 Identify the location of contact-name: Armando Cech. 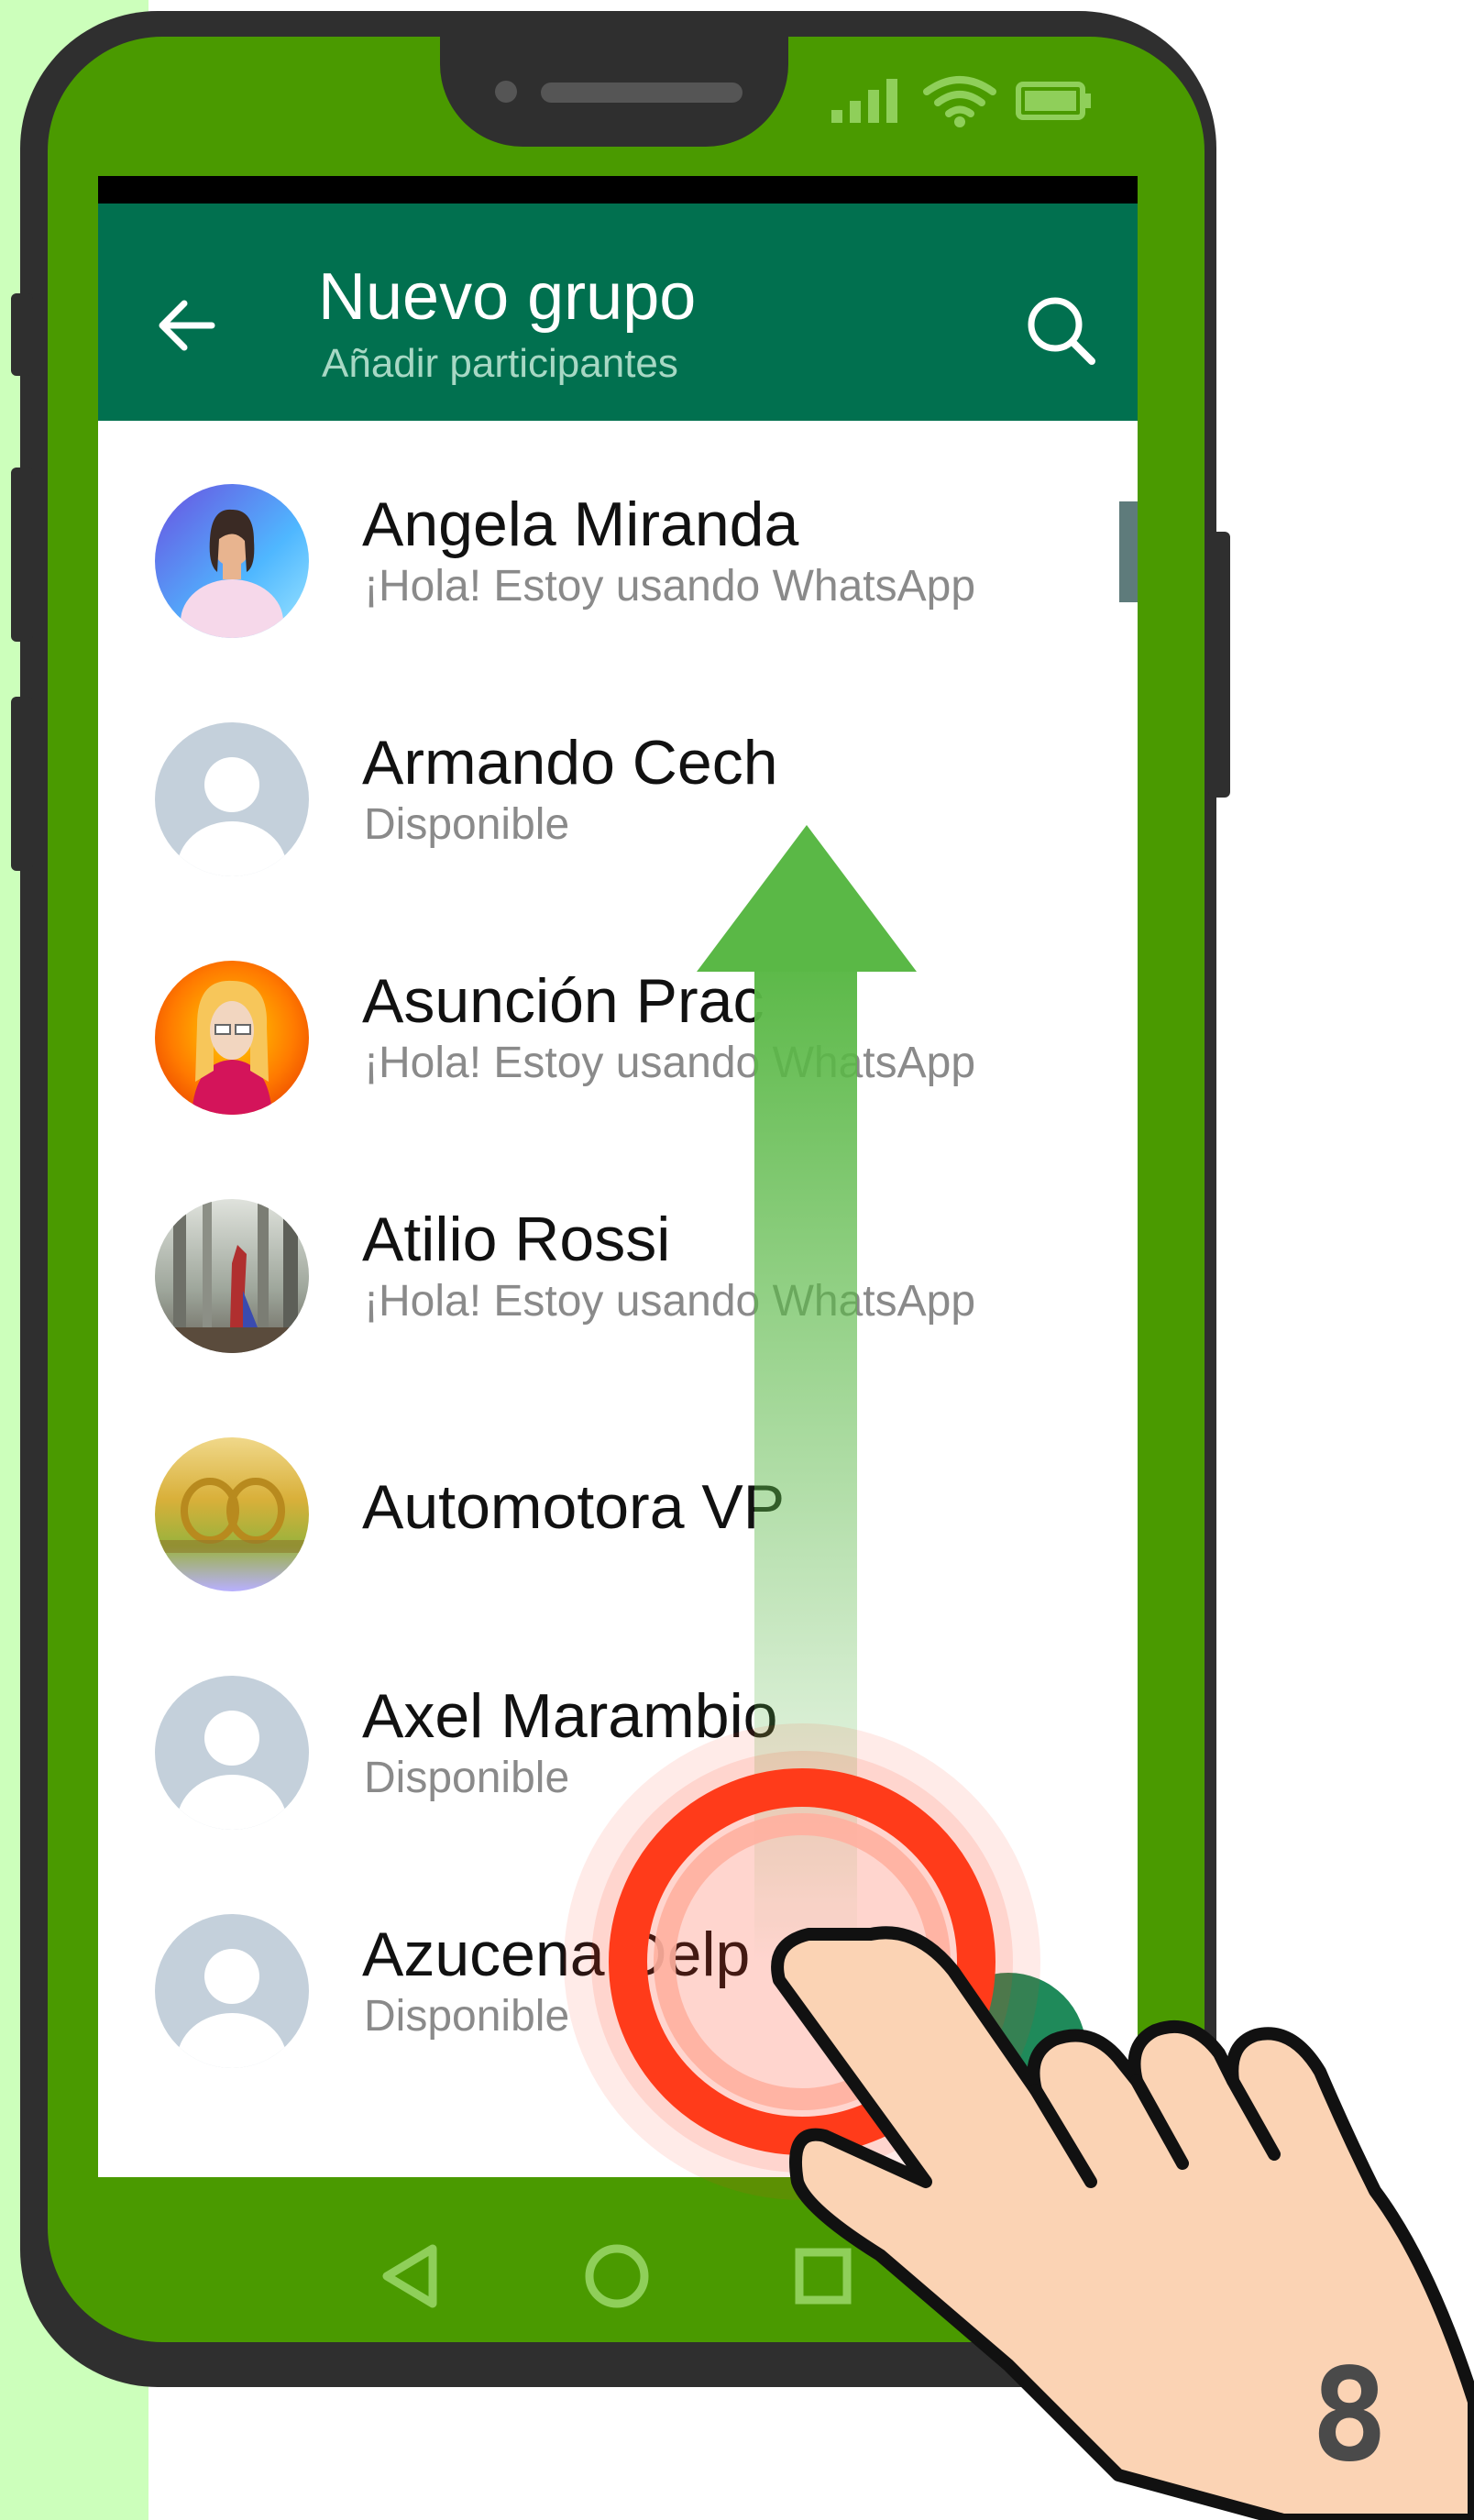
(570, 763).